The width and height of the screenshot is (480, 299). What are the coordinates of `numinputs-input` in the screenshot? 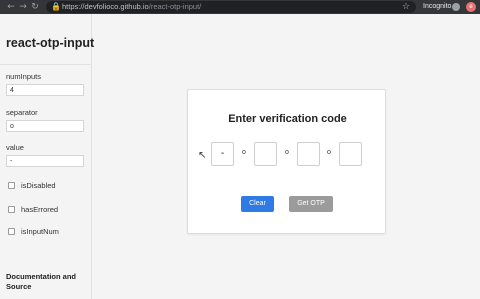 It's located at (45, 90).